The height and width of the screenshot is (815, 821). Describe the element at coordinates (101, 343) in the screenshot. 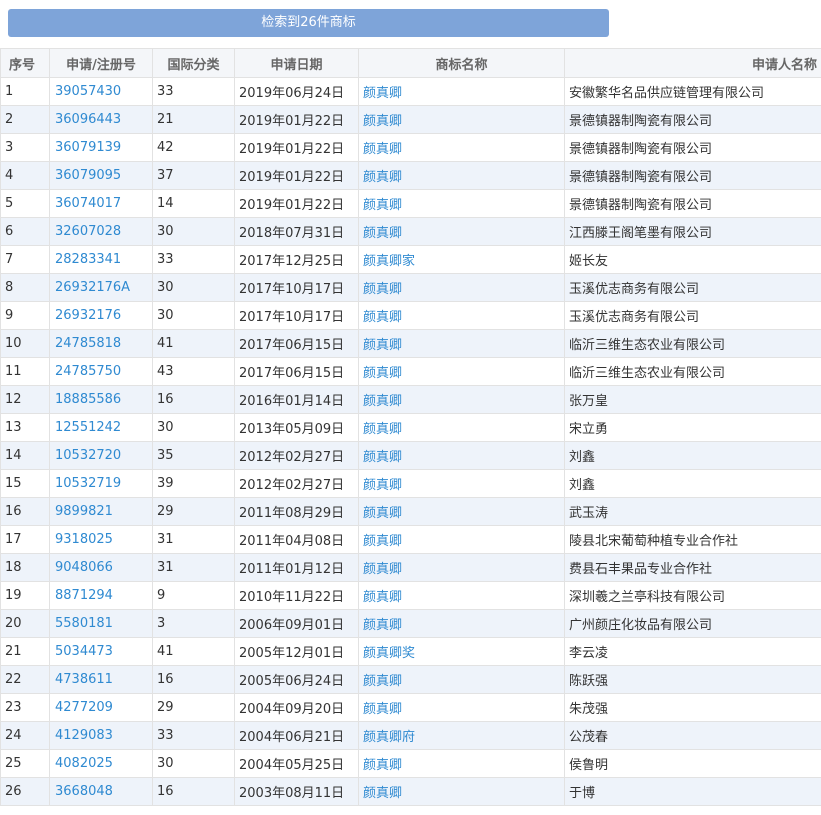

I see `registration-number-link: 24785818` at that location.